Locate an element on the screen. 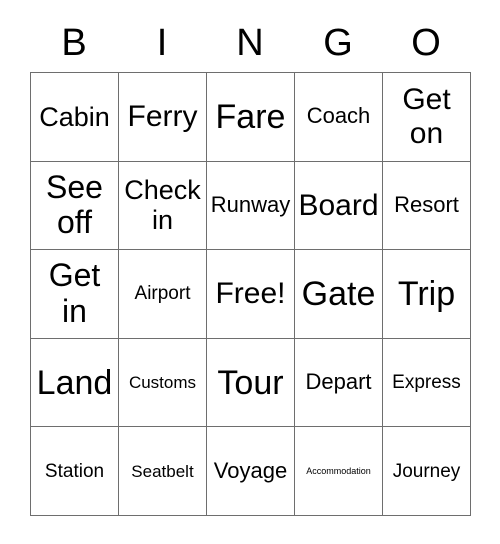  bingo-cell-r3c1: Get in is located at coordinates (75, 294).